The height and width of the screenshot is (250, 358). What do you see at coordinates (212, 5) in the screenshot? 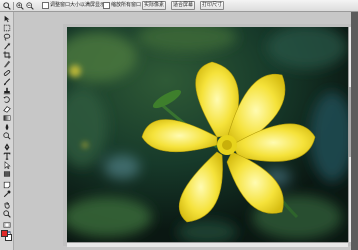
I see `print-size-button: 打印尺寸` at bounding box center [212, 5].